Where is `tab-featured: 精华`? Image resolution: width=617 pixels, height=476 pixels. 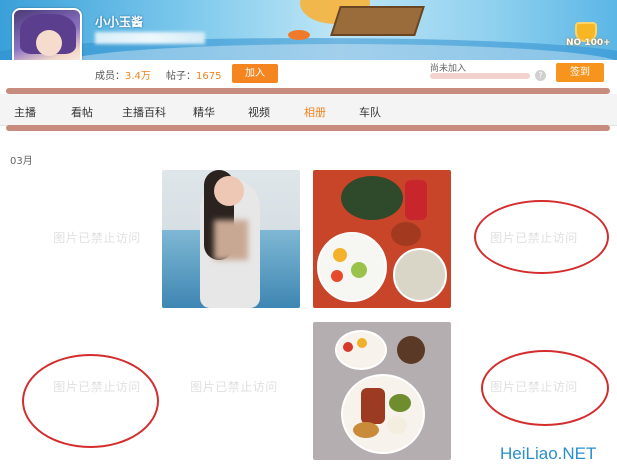 tab-featured: 精华 is located at coordinates (204, 112).